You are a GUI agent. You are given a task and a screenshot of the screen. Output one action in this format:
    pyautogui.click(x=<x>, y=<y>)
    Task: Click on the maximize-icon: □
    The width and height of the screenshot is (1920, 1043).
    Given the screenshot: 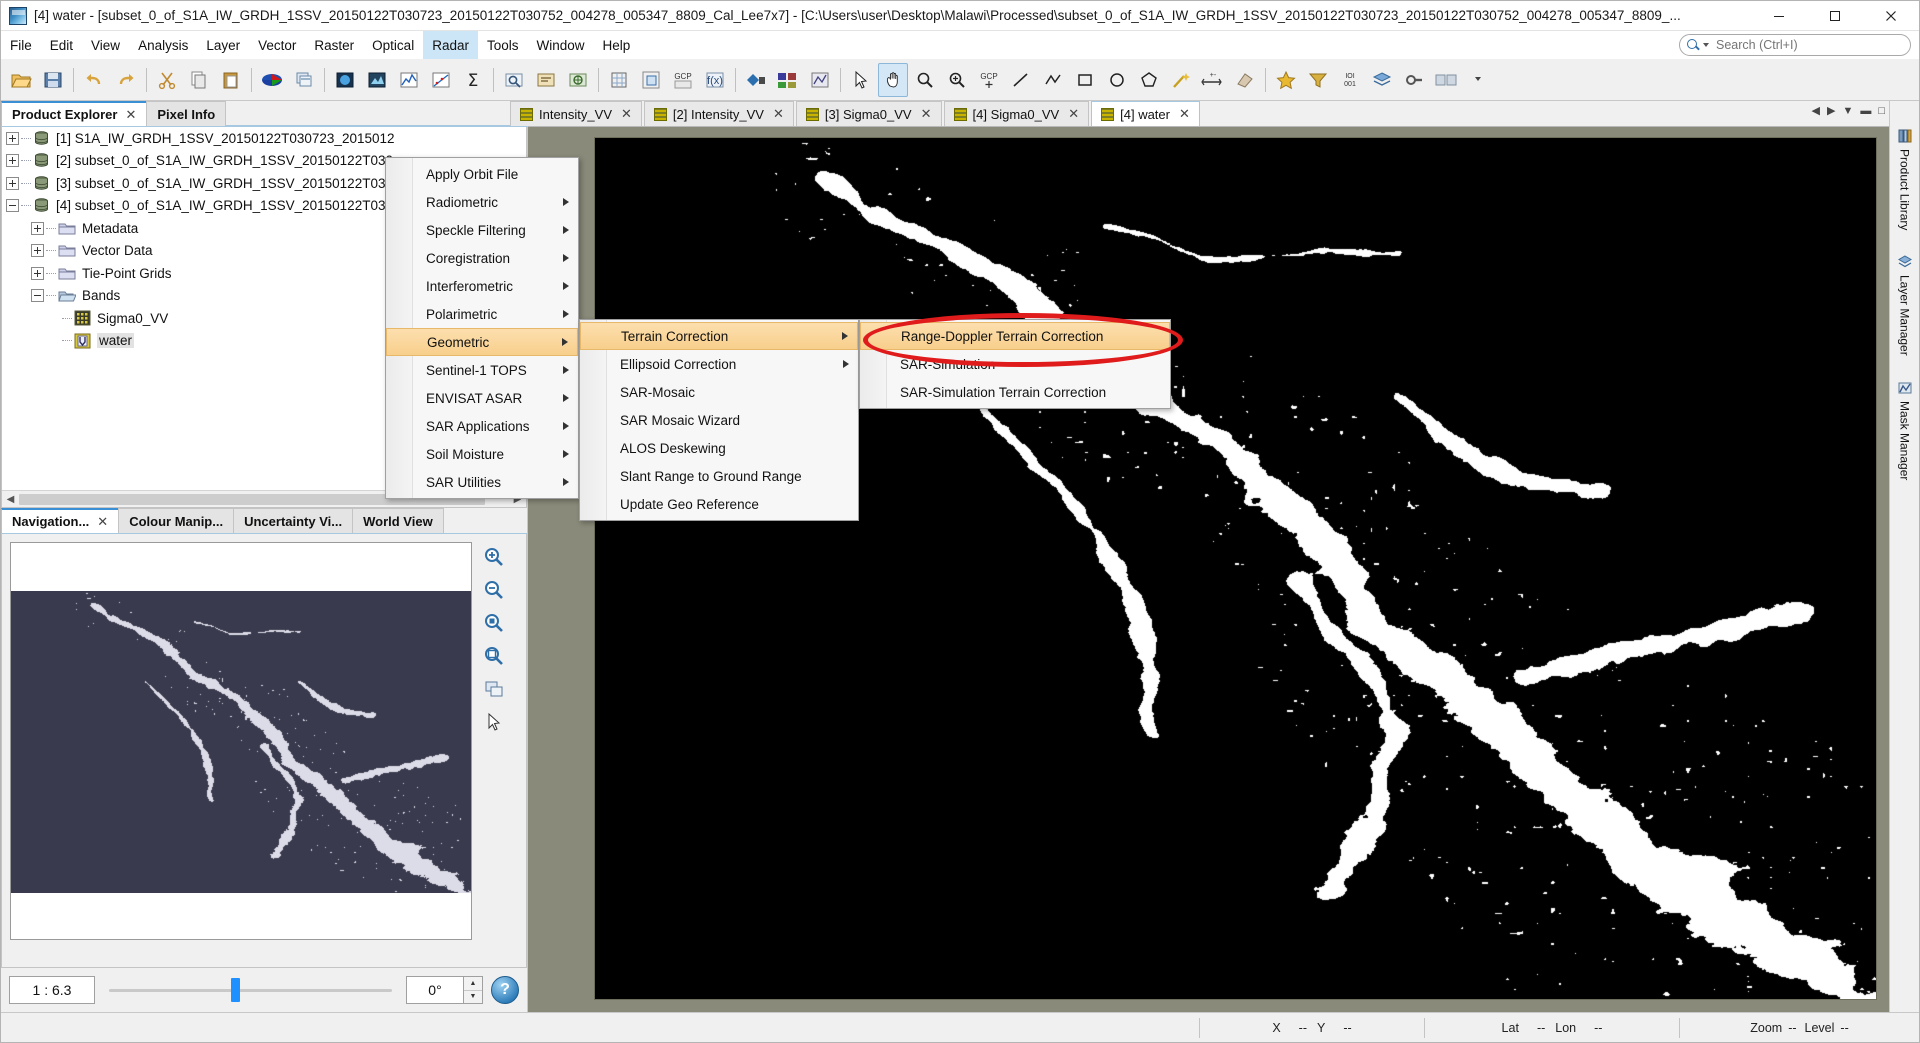 What is the action you would take?
    pyautogui.click(x=1881, y=111)
    